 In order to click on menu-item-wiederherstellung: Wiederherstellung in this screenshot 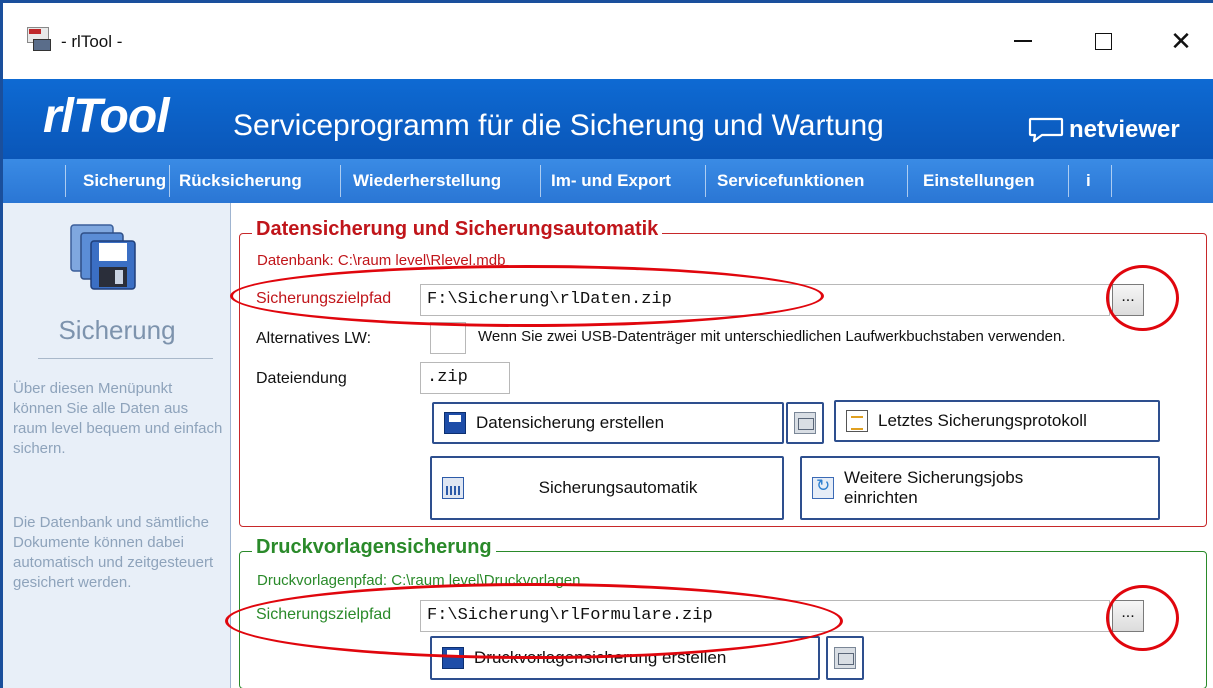, I will do `click(427, 181)`.